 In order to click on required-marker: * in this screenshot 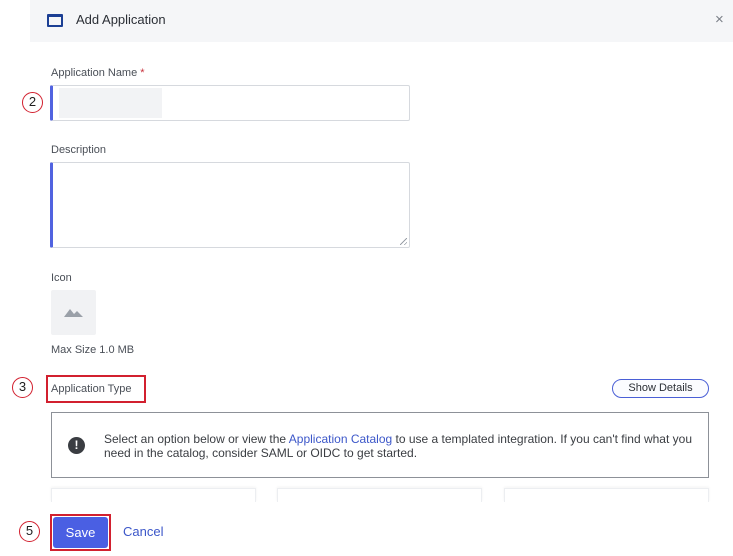, I will do `click(142, 73)`.